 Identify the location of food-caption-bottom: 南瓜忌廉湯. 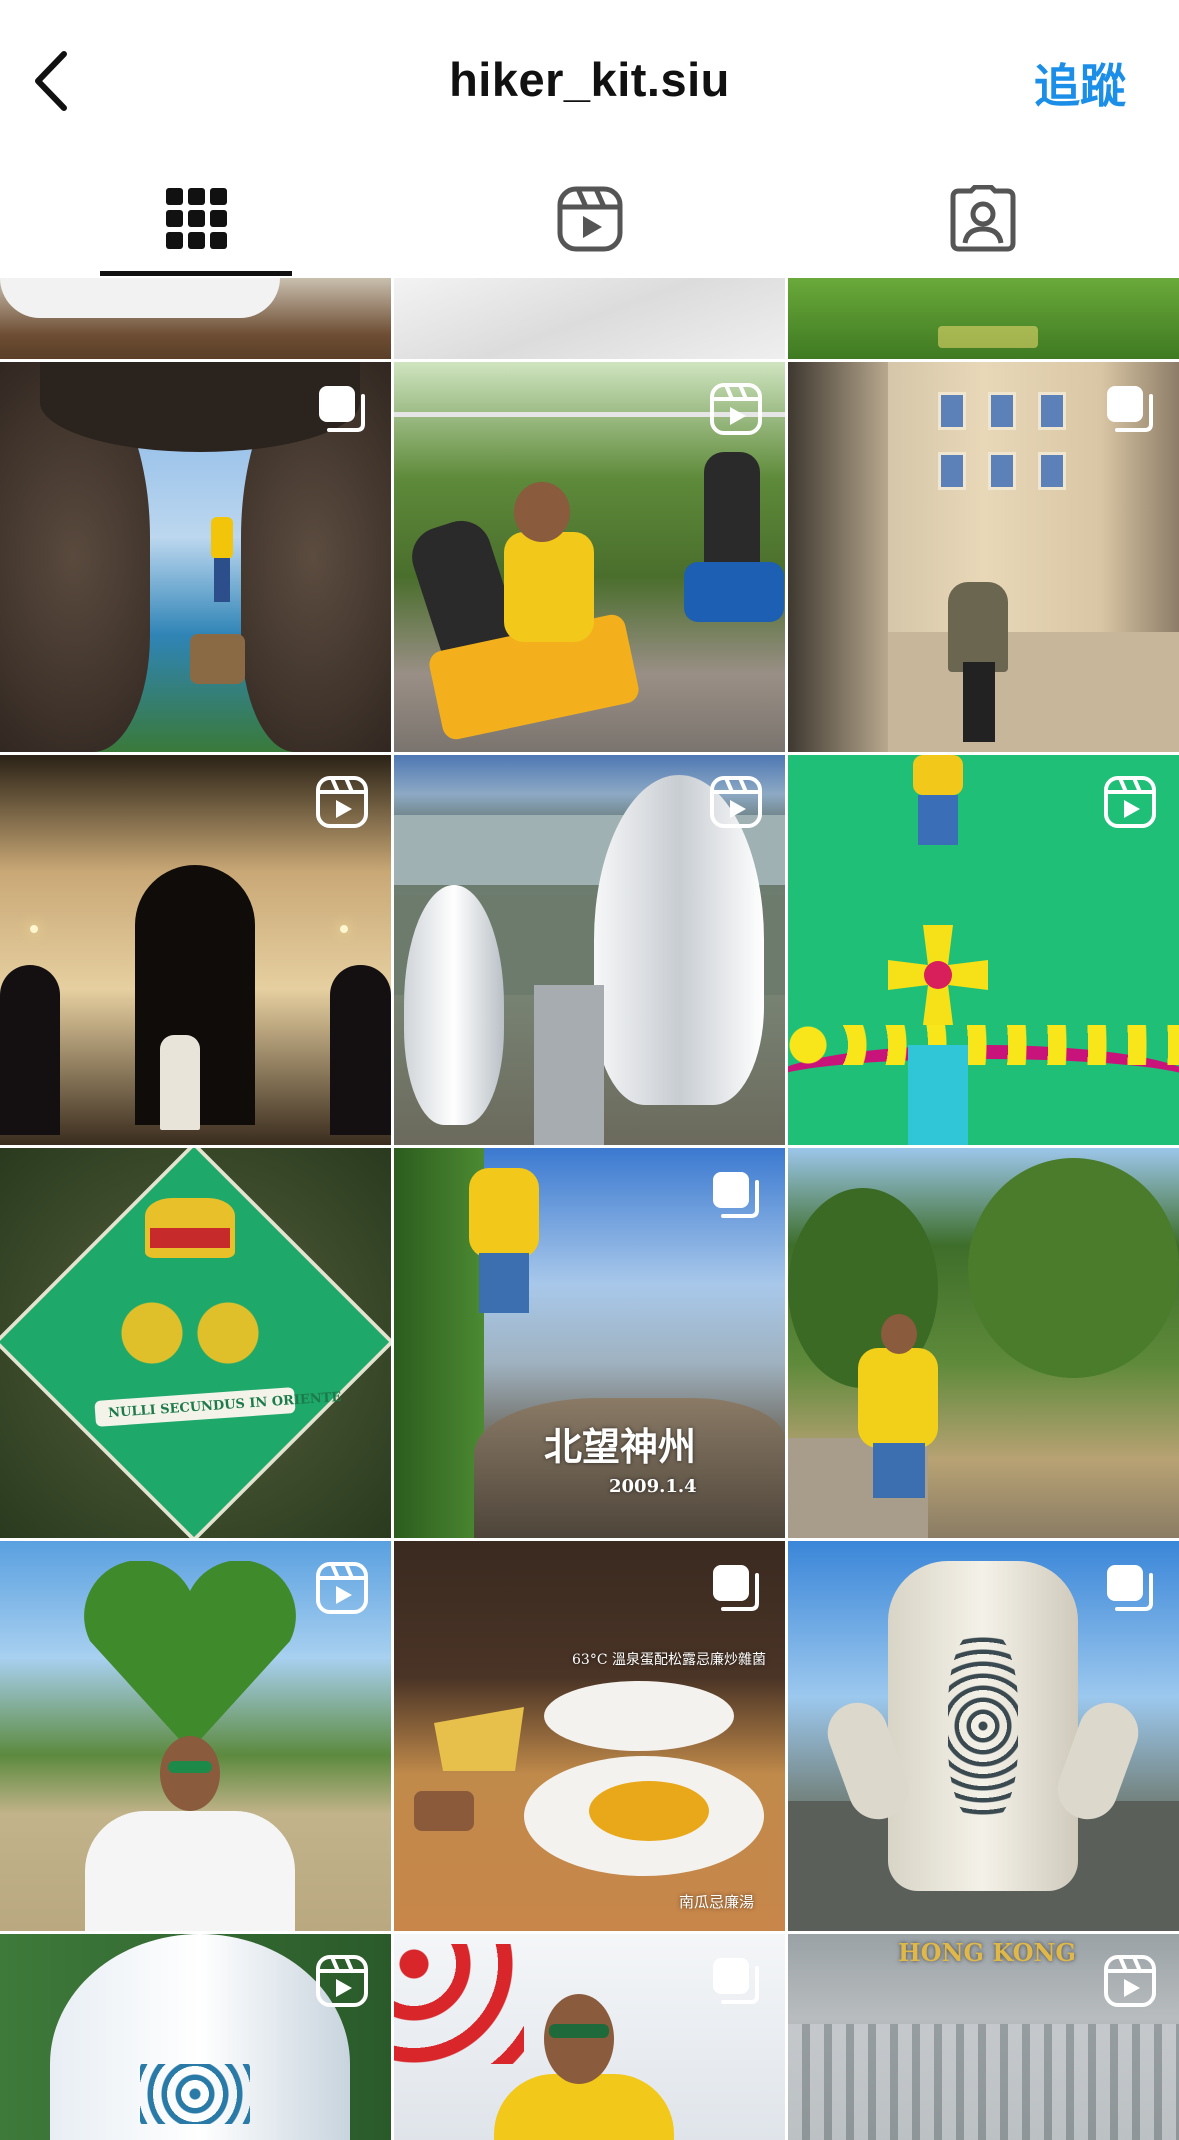
(717, 1902).